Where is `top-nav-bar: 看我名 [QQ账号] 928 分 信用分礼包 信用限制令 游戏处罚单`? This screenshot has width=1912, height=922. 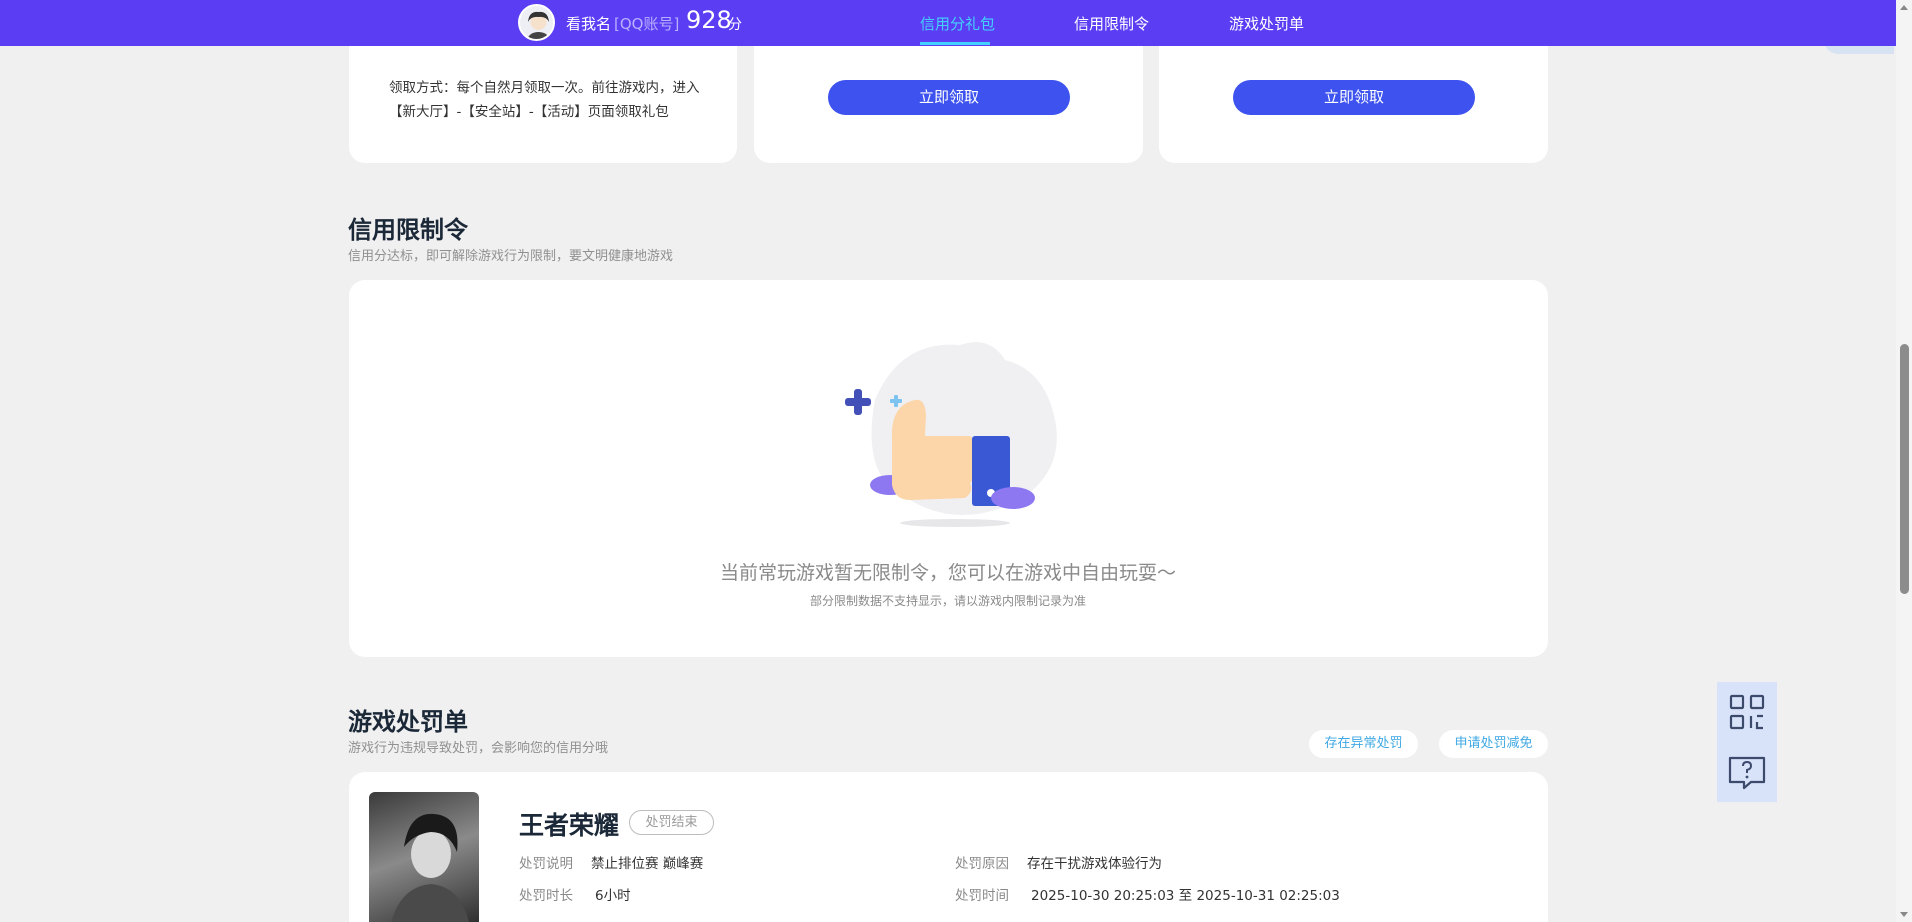 top-nav-bar: 看我名 [QQ账号] 928 分 信用分礼包 信用限制令 游戏处罚单 is located at coordinates (948, 23).